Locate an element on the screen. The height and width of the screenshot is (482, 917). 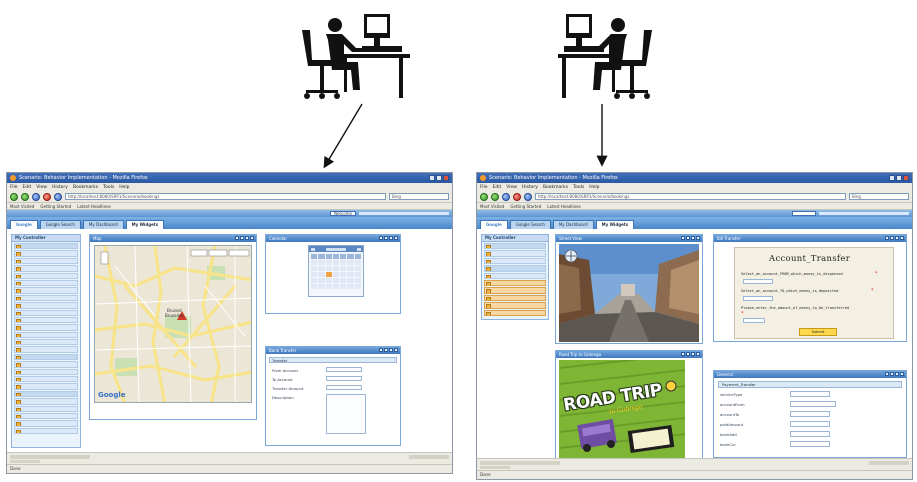
stop-button is located at coordinates (47, 196).